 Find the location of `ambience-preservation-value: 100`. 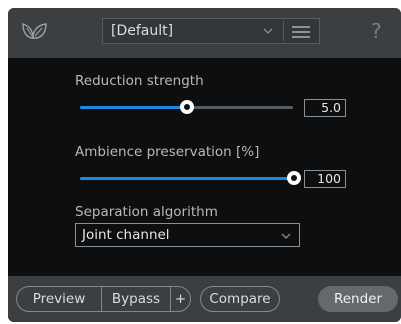

ambience-preservation-value: 100 is located at coordinates (325, 179).